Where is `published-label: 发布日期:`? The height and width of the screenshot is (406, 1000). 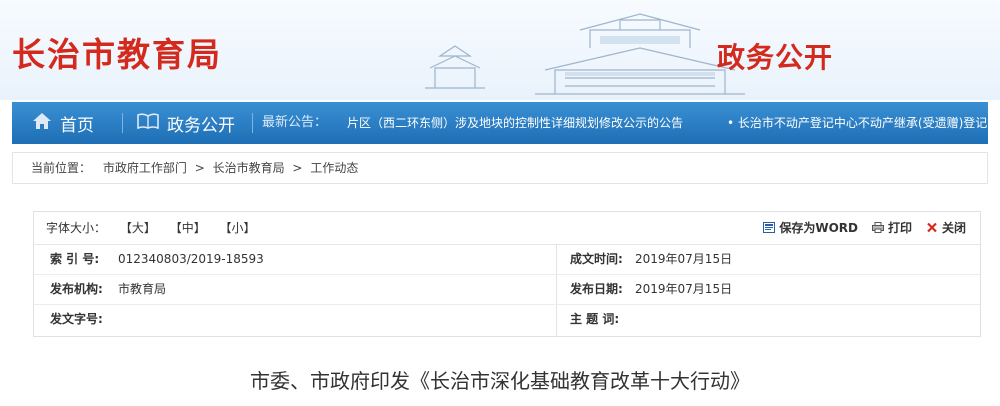
published-label: 发布日期: is located at coordinates (596, 289).